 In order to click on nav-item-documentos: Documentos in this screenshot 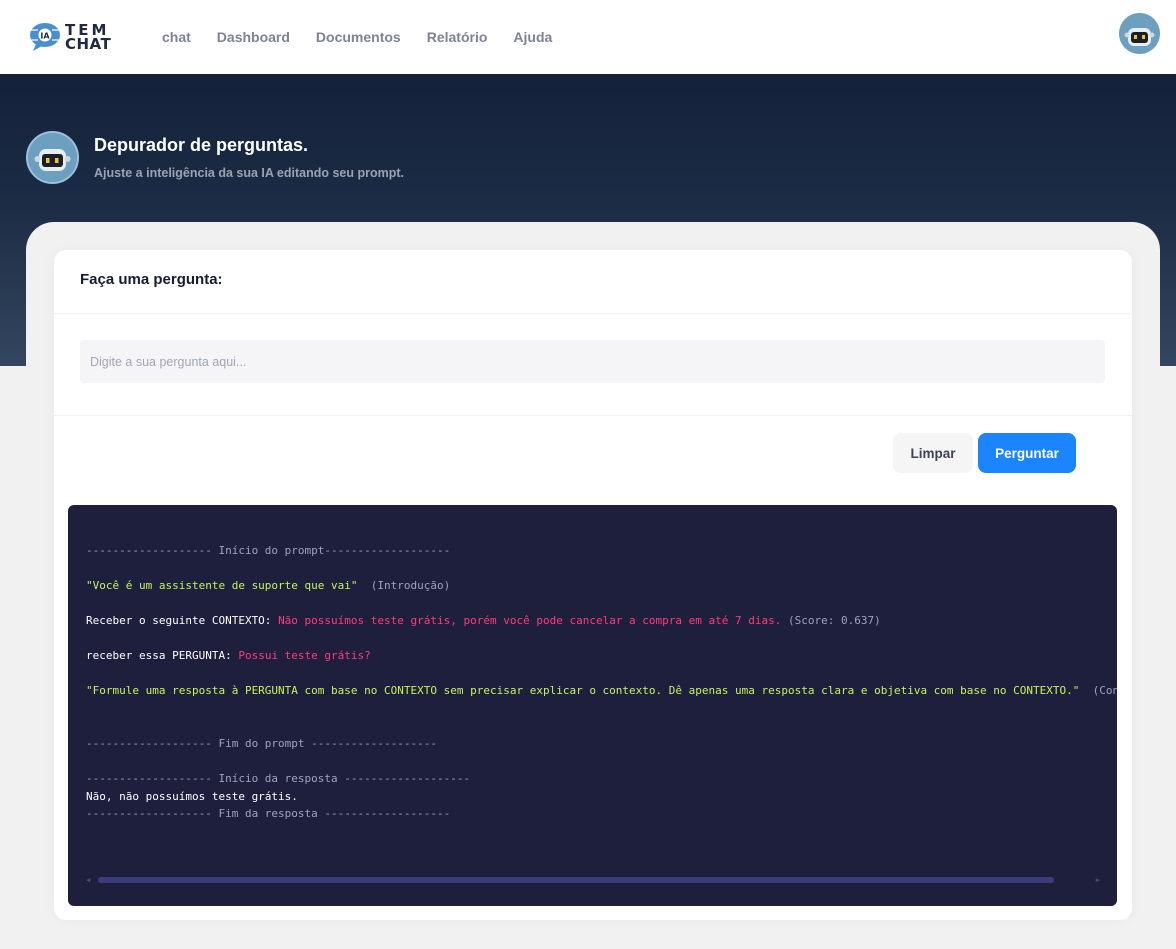, I will do `click(358, 37)`.